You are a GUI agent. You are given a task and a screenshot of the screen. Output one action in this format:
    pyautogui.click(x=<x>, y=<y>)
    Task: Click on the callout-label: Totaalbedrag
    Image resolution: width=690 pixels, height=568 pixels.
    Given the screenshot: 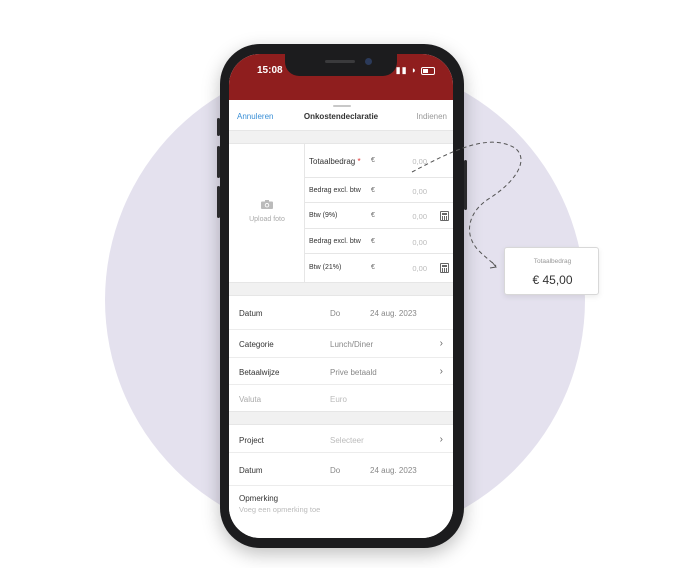 What is the action you would take?
    pyautogui.click(x=552, y=261)
    